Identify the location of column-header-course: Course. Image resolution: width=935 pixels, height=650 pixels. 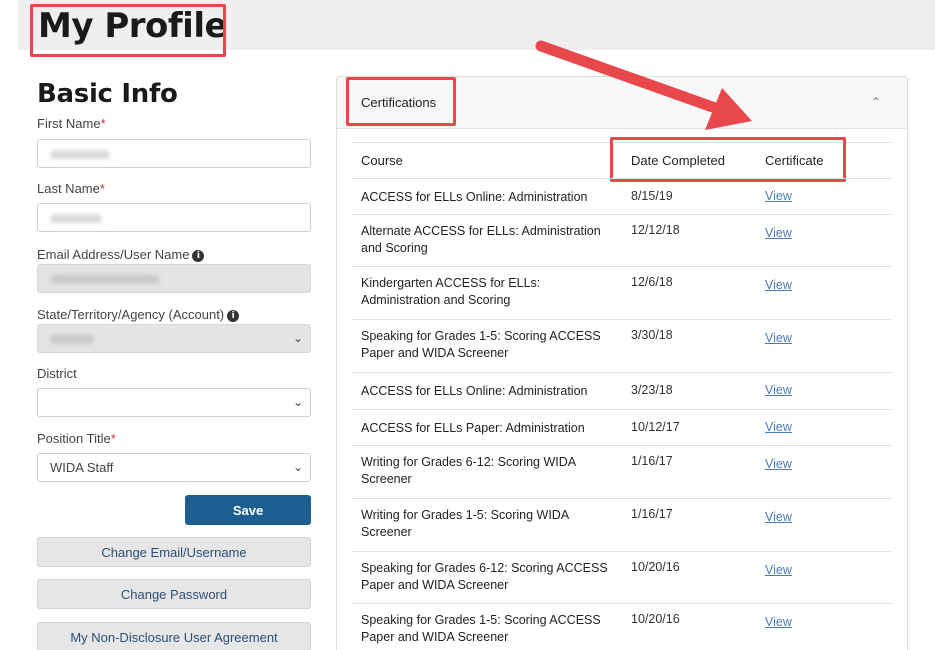
(382, 160).